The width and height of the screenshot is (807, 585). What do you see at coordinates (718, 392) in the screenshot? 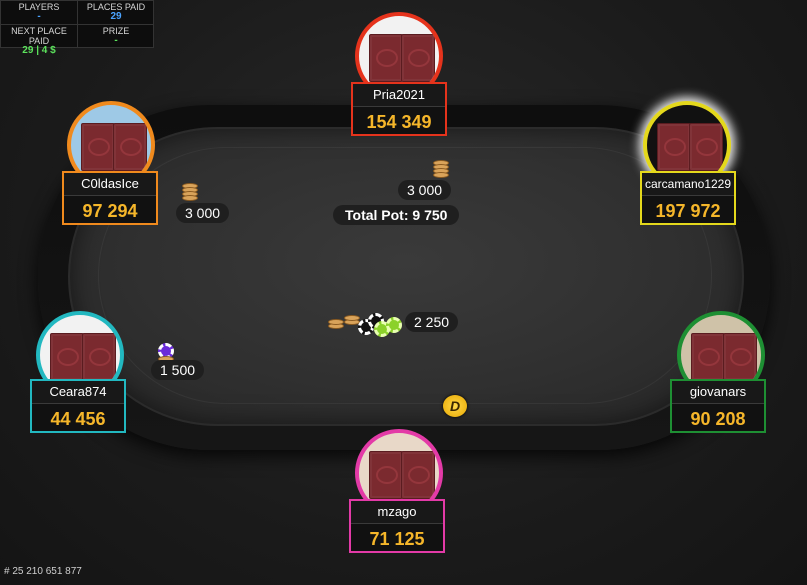
I see `player-name: giovanars` at bounding box center [718, 392].